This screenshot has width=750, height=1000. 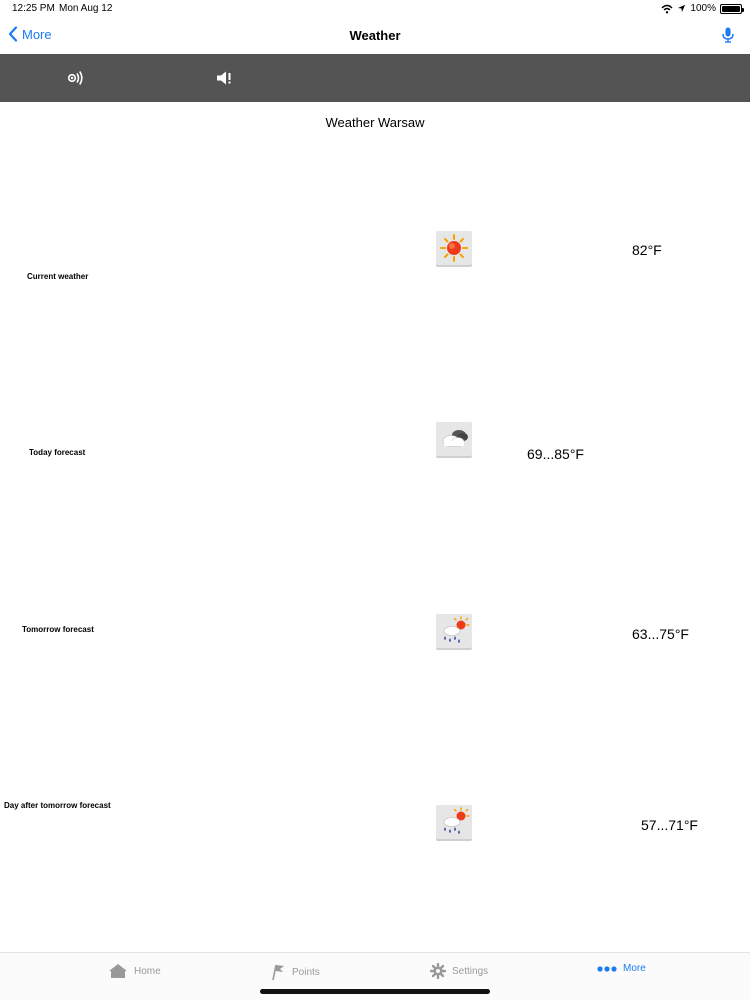 What do you see at coordinates (438, 971) in the screenshot?
I see `gear-icon` at bounding box center [438, 971].